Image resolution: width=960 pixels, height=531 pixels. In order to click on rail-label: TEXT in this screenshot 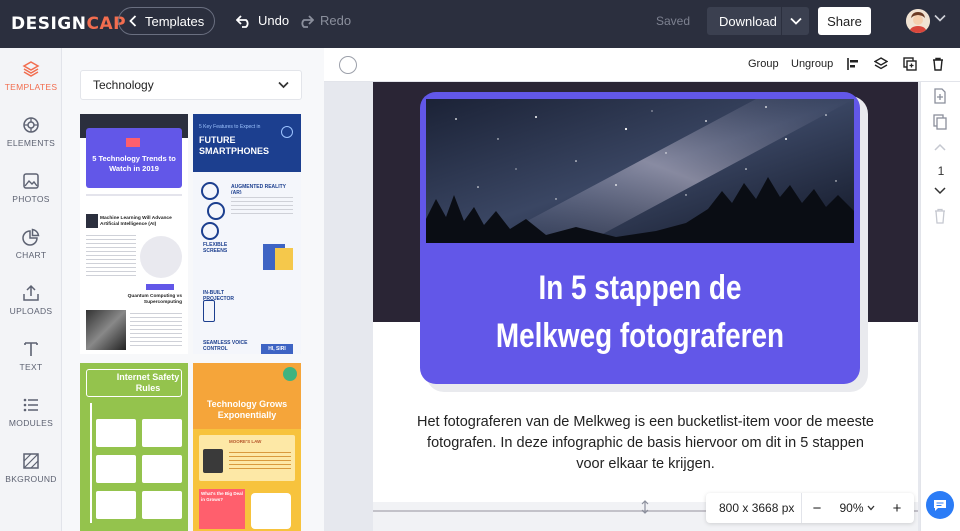, I will do `click(31, 367)`.